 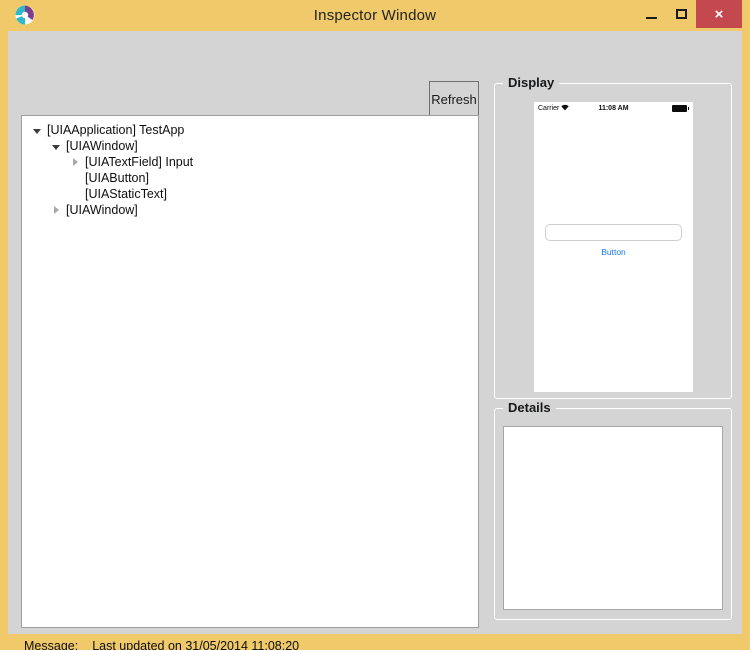 I want to click on window-title: Inspector Window, so click(x=375, y=15).